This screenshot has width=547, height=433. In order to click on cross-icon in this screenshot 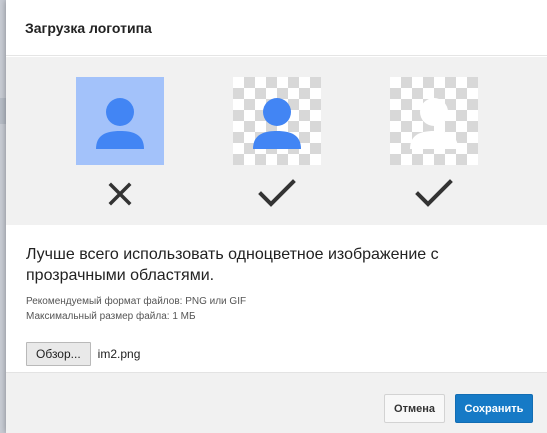, I will do `click(120, 194)`.